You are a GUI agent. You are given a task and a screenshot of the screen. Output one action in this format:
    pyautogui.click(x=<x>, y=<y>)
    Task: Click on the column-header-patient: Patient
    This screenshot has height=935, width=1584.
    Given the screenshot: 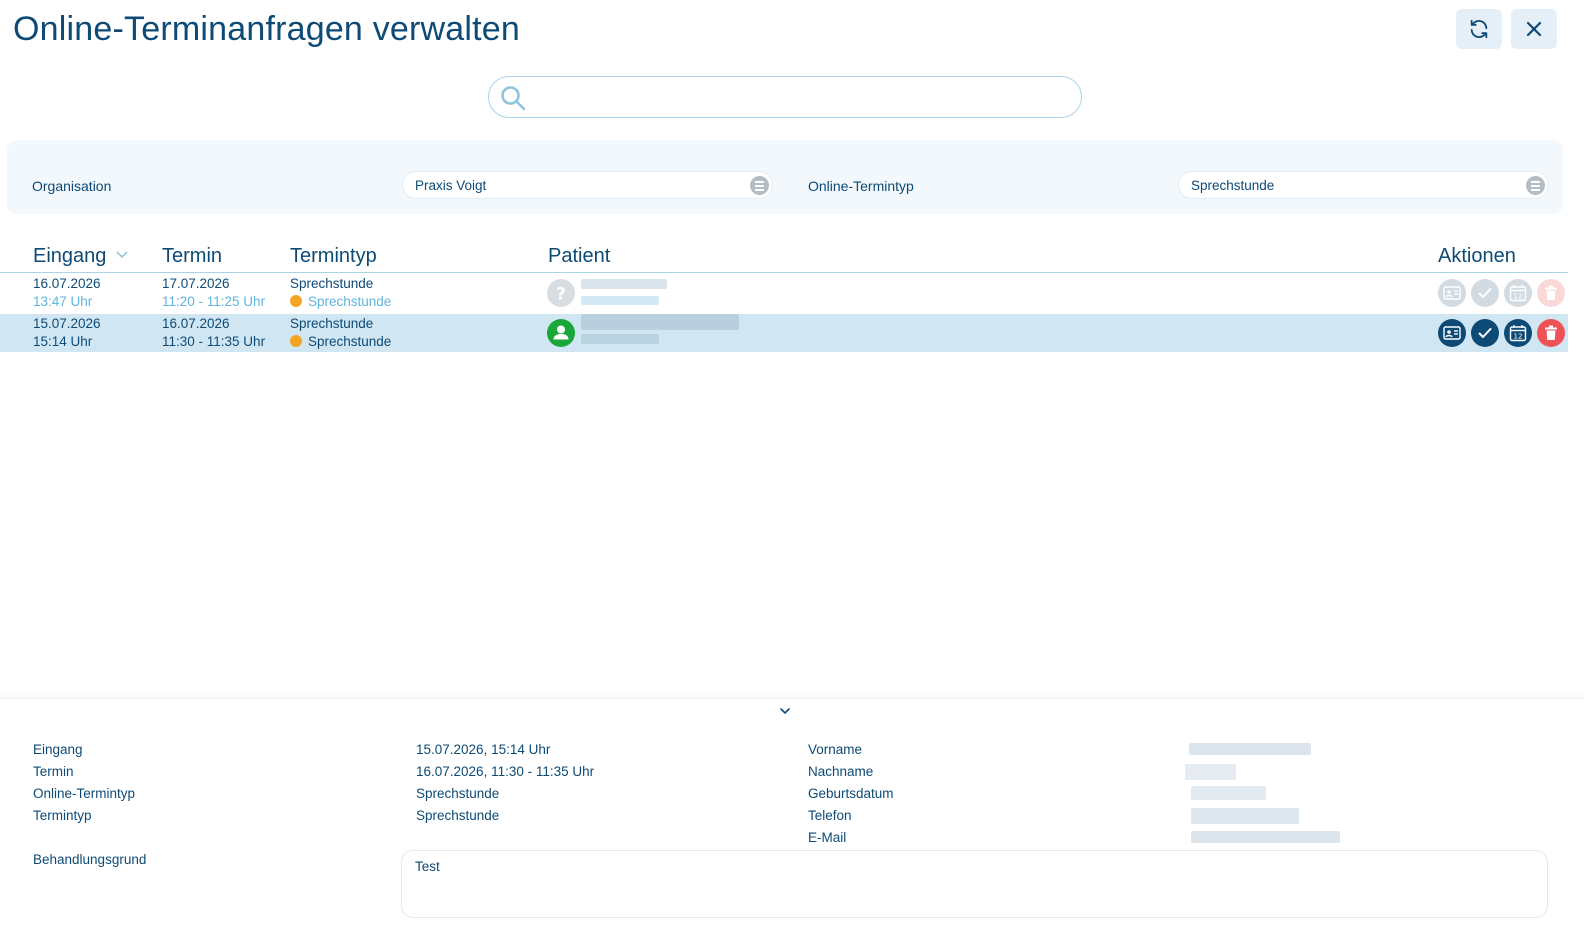 What is the action you would take?
    pyautogui.click(x=579, y=256)
    